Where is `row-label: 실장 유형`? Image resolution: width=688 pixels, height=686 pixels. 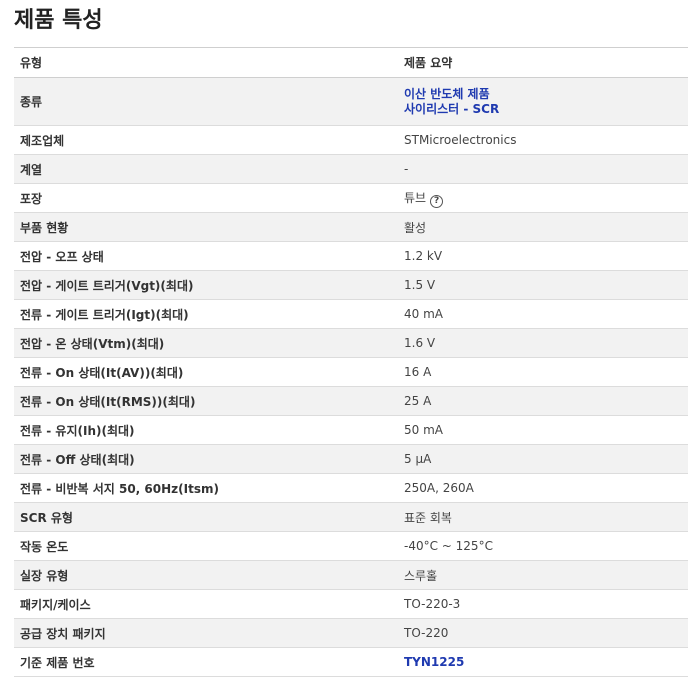
row-label: 실장 유형 is located at coordinates (44, 575).